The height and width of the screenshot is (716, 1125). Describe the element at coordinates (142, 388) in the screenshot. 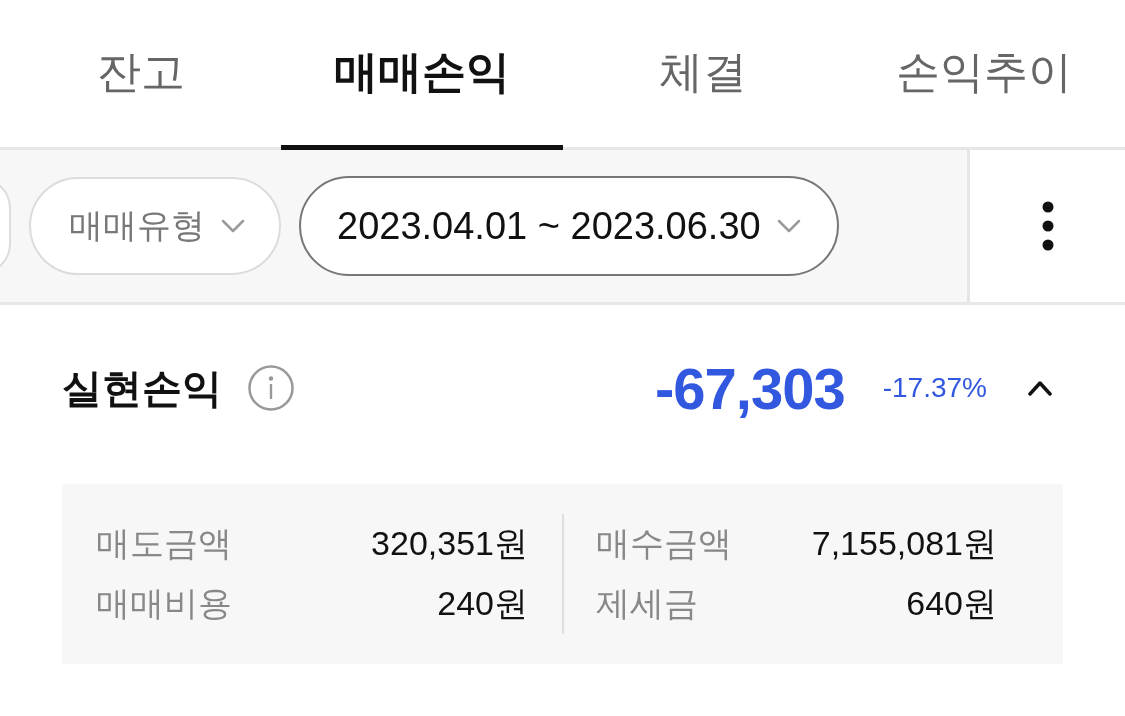

I see `section-title: 실현손익` at that location.